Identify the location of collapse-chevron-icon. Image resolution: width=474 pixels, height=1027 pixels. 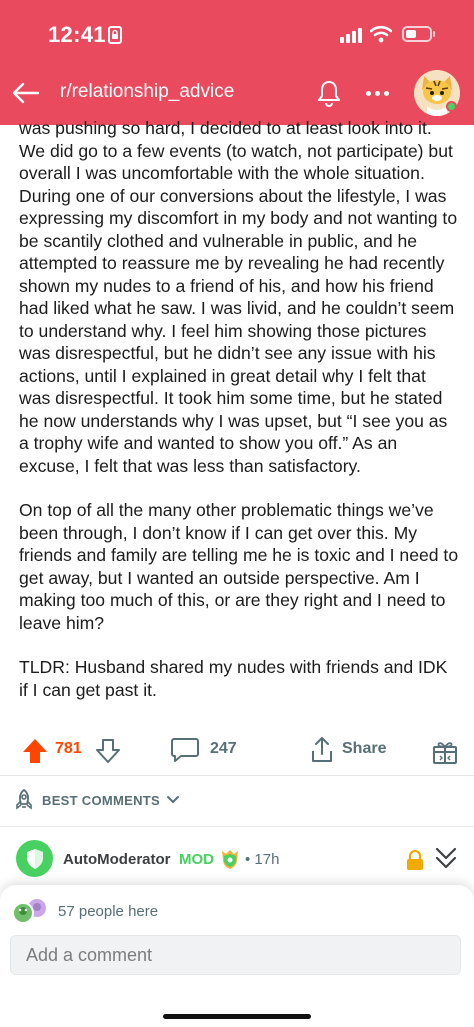
(446, 858).